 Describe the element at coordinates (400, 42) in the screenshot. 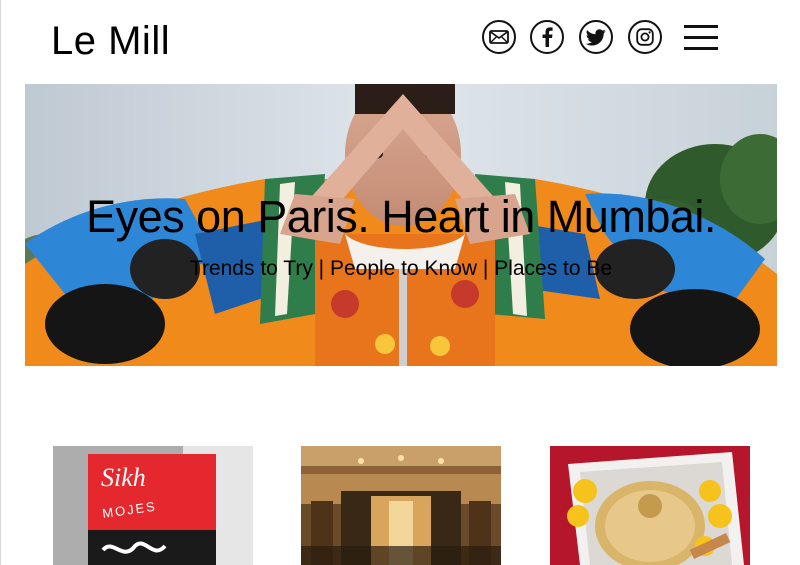

I see `site-header: Le Mill` at that location.